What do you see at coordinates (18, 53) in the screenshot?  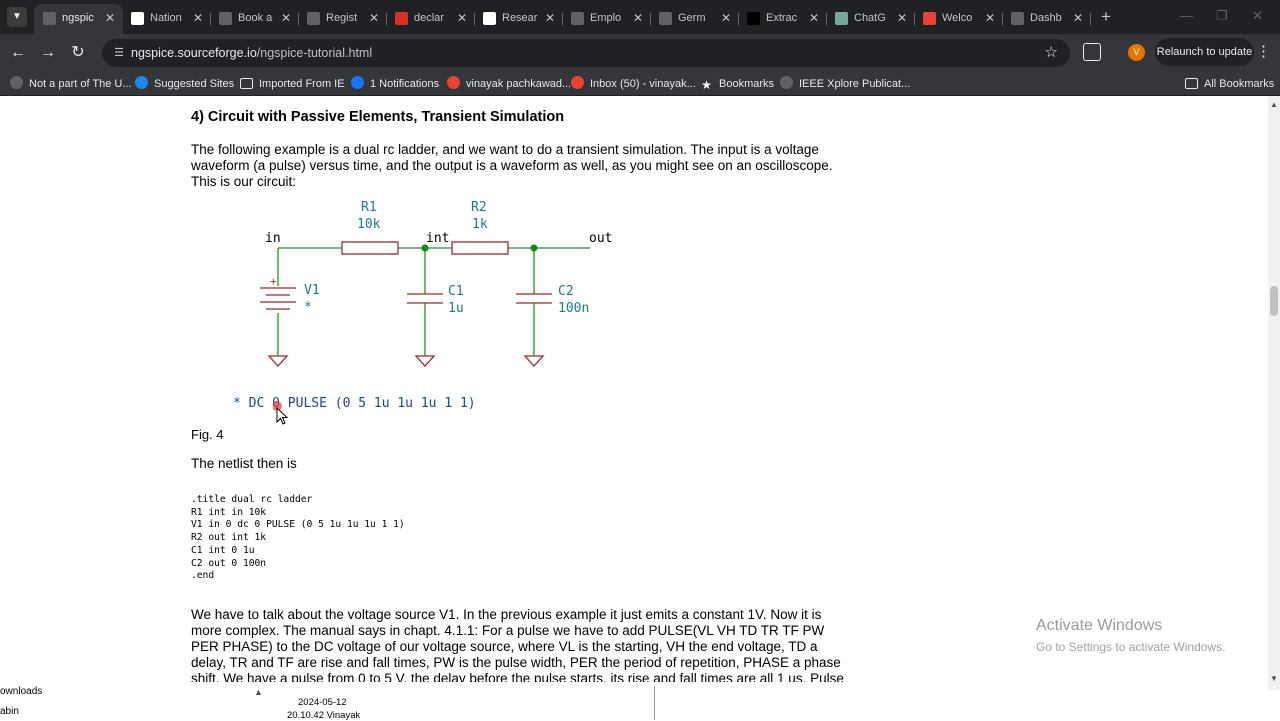 I see `back-arrow-icon: ←` at bounding box center [18, 53].